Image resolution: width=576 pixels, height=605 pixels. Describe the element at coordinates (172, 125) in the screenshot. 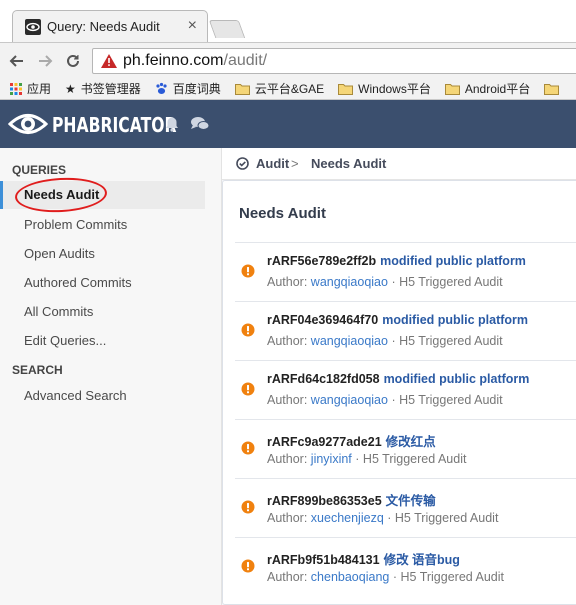

I see `notifications-bell-icon` at that location.